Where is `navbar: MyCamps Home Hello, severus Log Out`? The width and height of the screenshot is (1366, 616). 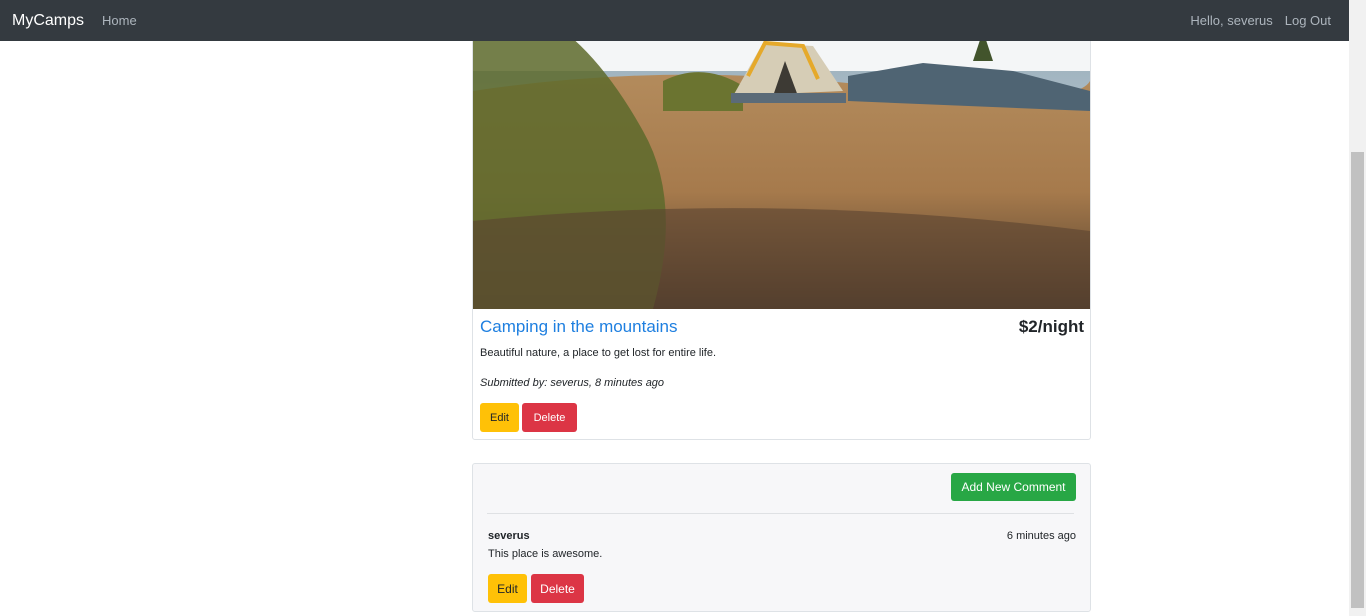
navbar: MyCamps Home Hello, severus Log Out is located at coordinates (674, 20).